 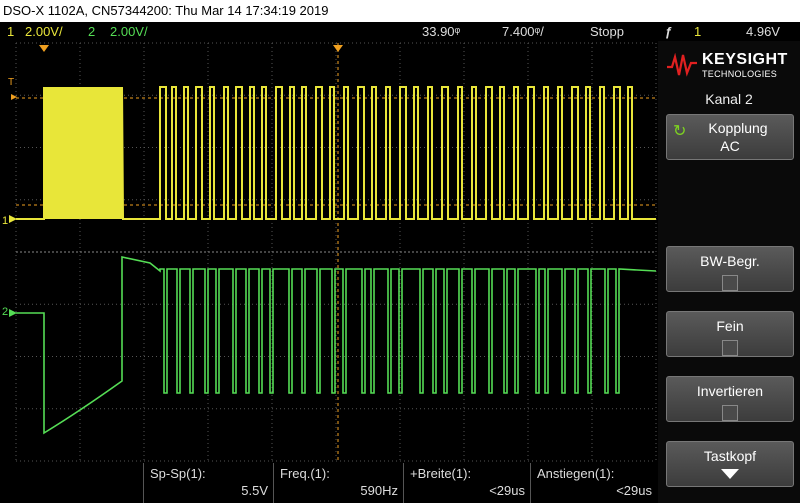 I want to click on fine-checkbox, so click(x=730, y=348).